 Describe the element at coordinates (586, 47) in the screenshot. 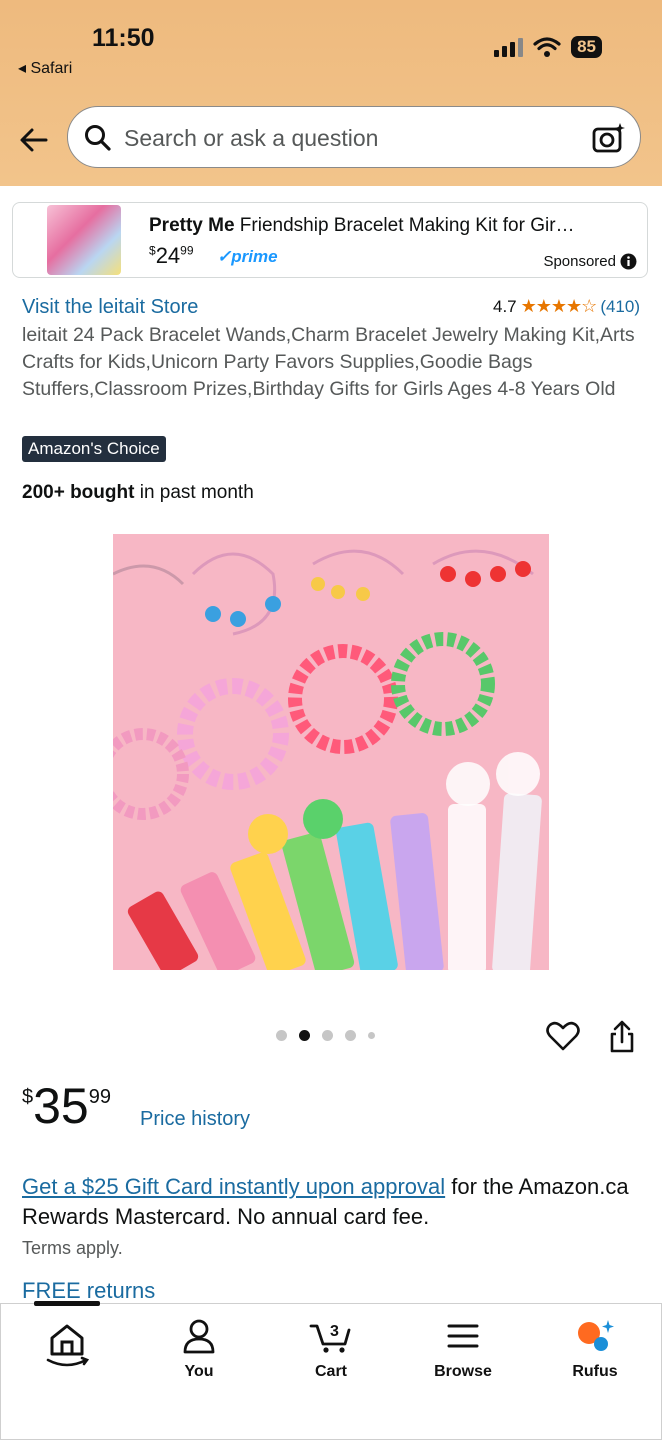

I see `battery-level: 85` at that location.